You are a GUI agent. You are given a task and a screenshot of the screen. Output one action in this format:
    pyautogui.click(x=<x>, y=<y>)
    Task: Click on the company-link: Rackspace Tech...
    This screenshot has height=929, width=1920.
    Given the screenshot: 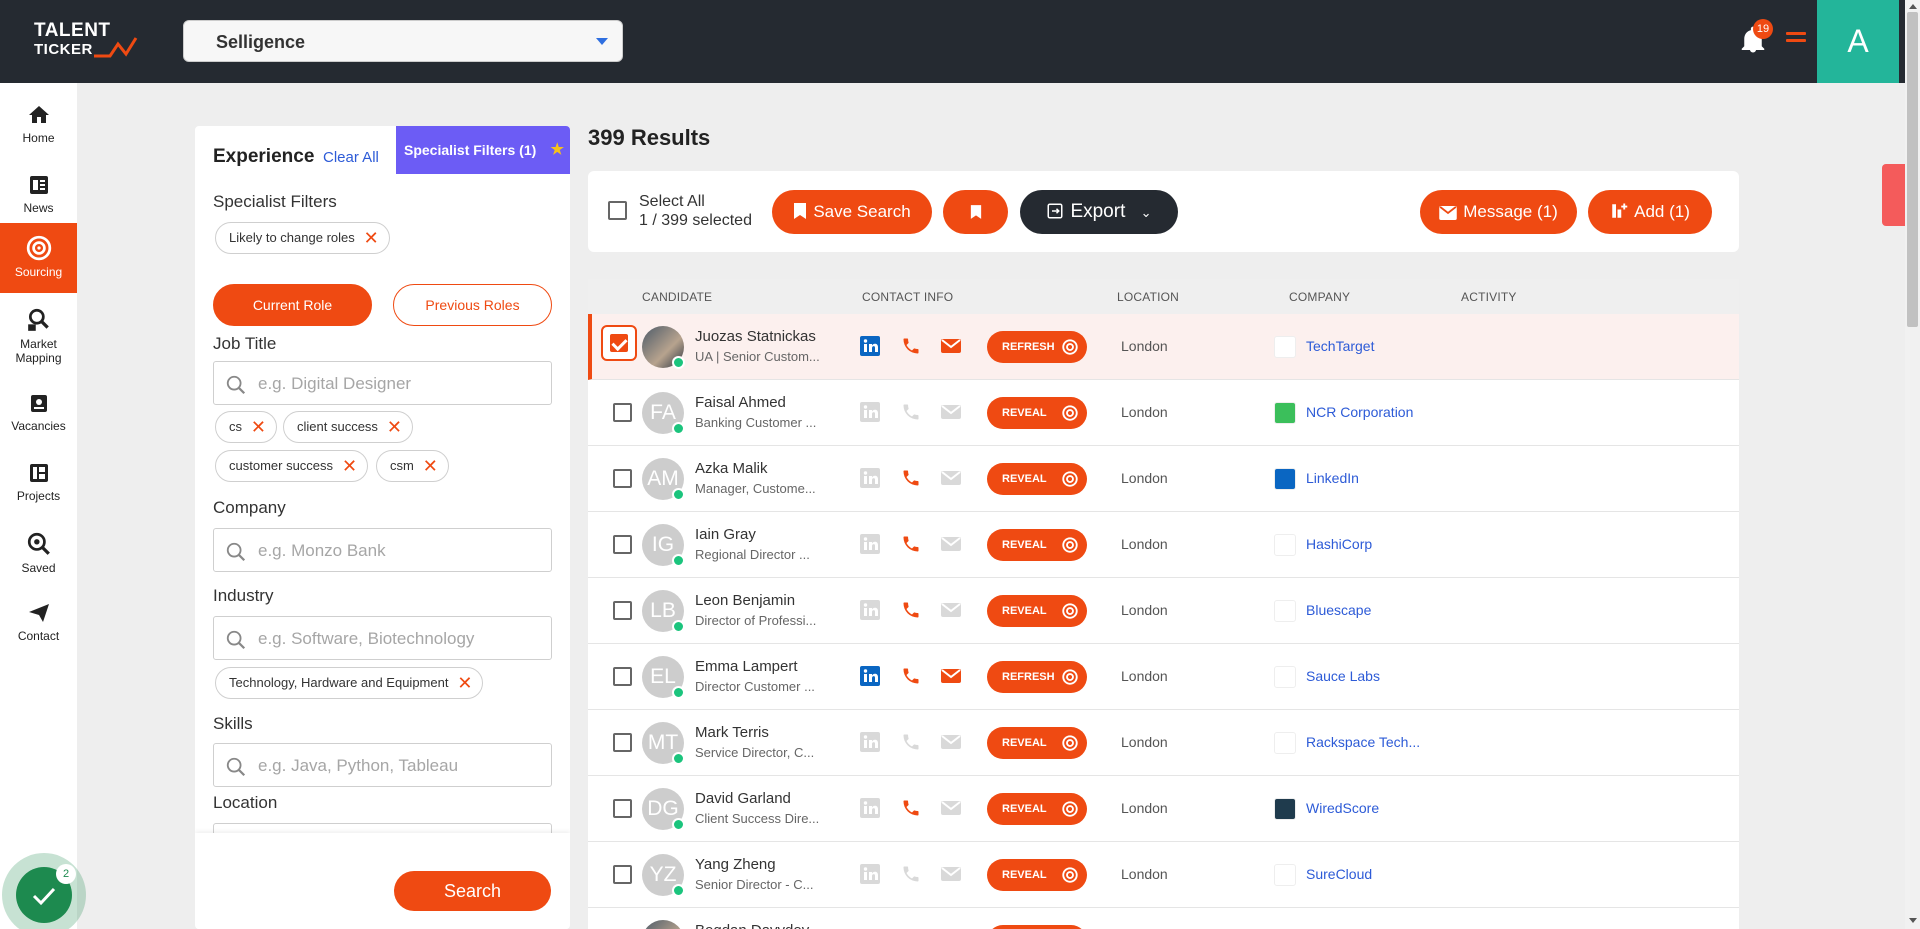 What is the action you would take?
    pyautogui.click(x=1363, y=742)
    